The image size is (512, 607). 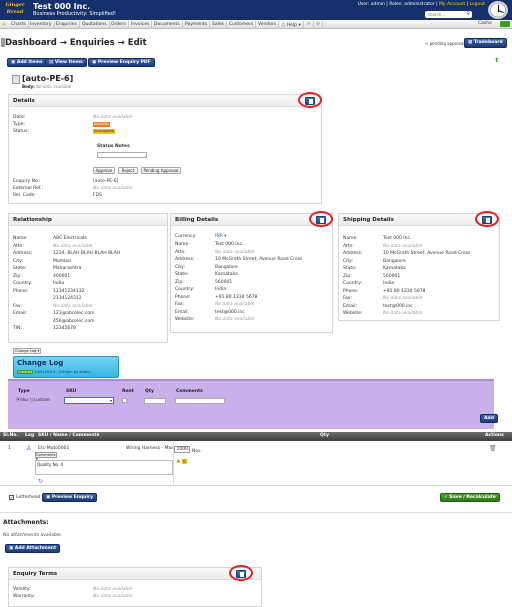 What do you see at coordinates (76, 43) in the screenshot?
I see `page-title: Dashboard → Enquiries → Edit` at bounding box center [76, 43].